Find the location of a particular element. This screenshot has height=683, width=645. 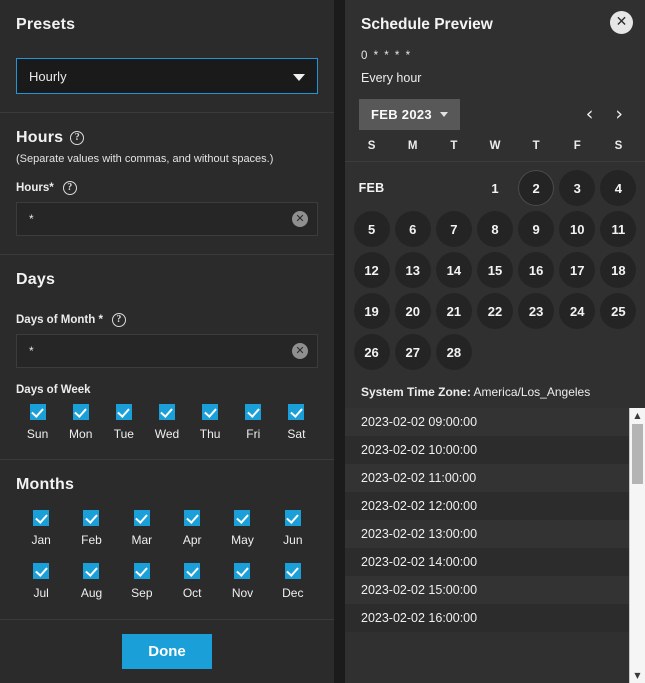

month-nov: Nov is located at coordinates (242, 581).